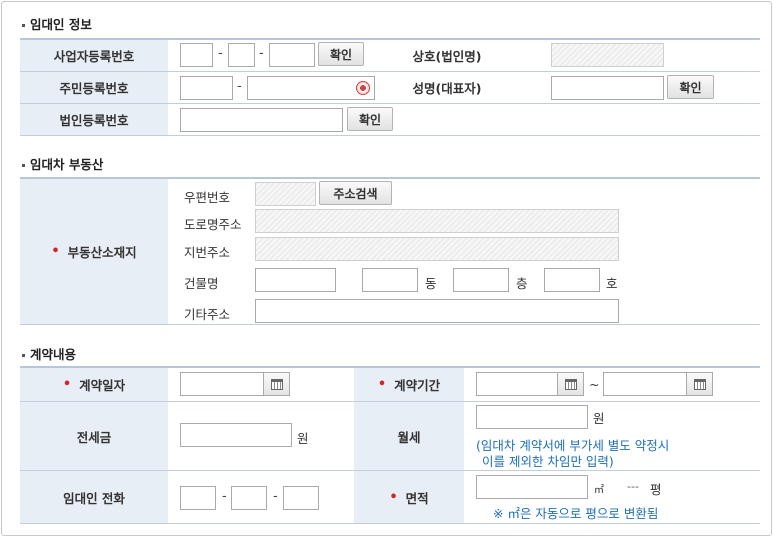 Image resolution: width=773 pixels, height=537 pixels. What do you see at coordinates (517, 384) in the screenshot?
I see `period-start-input` at bounding box center [517, 384].